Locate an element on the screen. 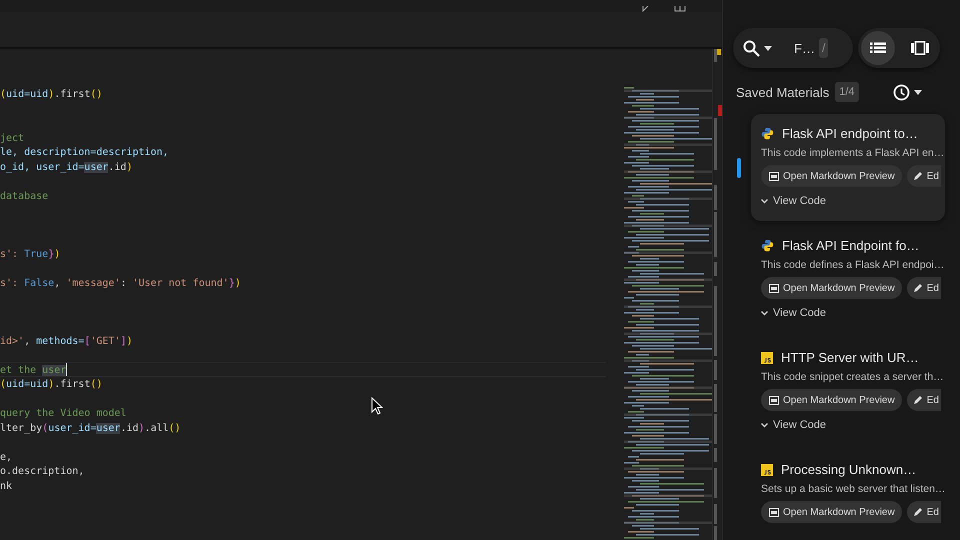  search-field: F… / is located at coordinates (793, 48).